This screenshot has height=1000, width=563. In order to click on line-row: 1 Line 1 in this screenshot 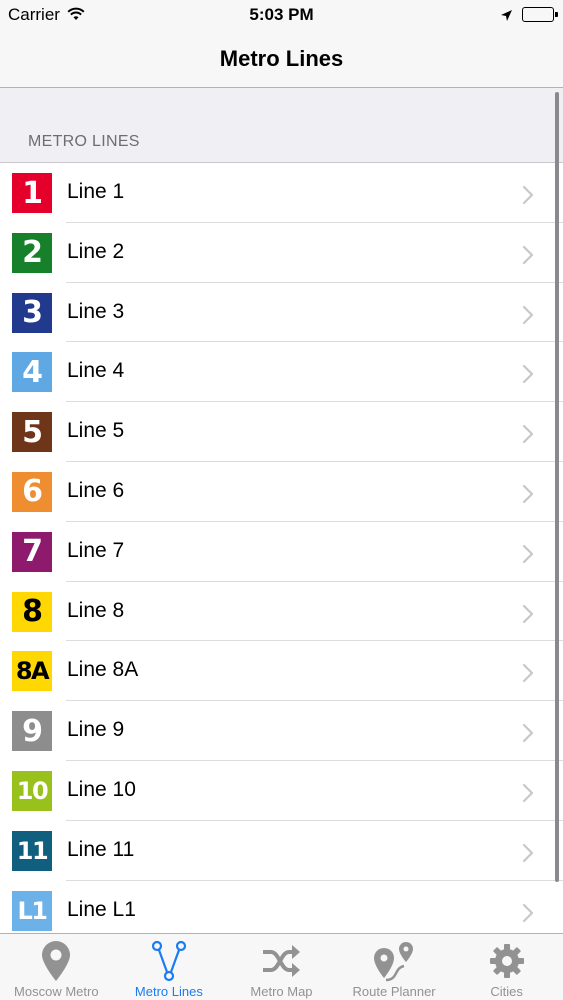, I will do `click(281, 193)`.